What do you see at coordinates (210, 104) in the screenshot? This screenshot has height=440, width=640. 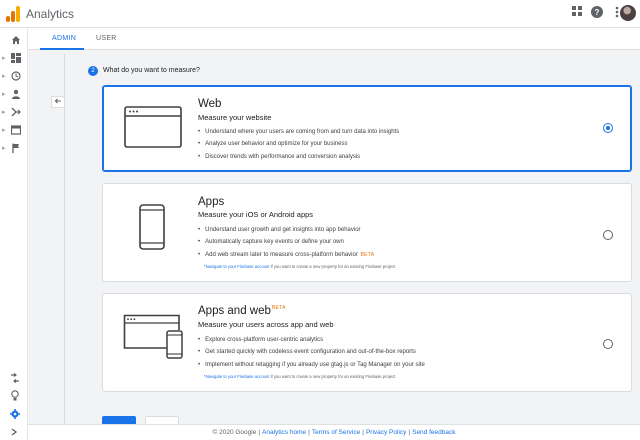 I see `option-title: Web` at bounding box center [210, 104].